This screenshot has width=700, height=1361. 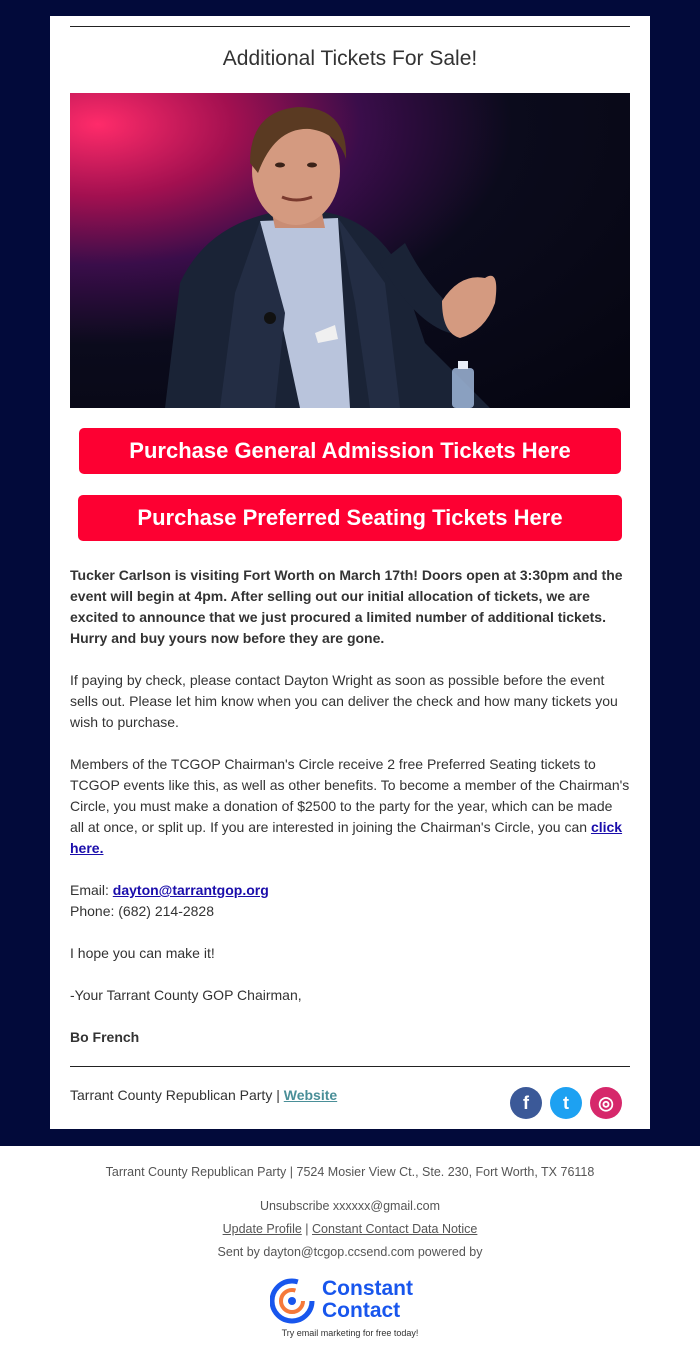 What do you see at coordinates (350, 451) in the screenshot?
I see `purchase-general-admission-button: Purchase General Admission Tickets Here` at bounding box center [350, 451].